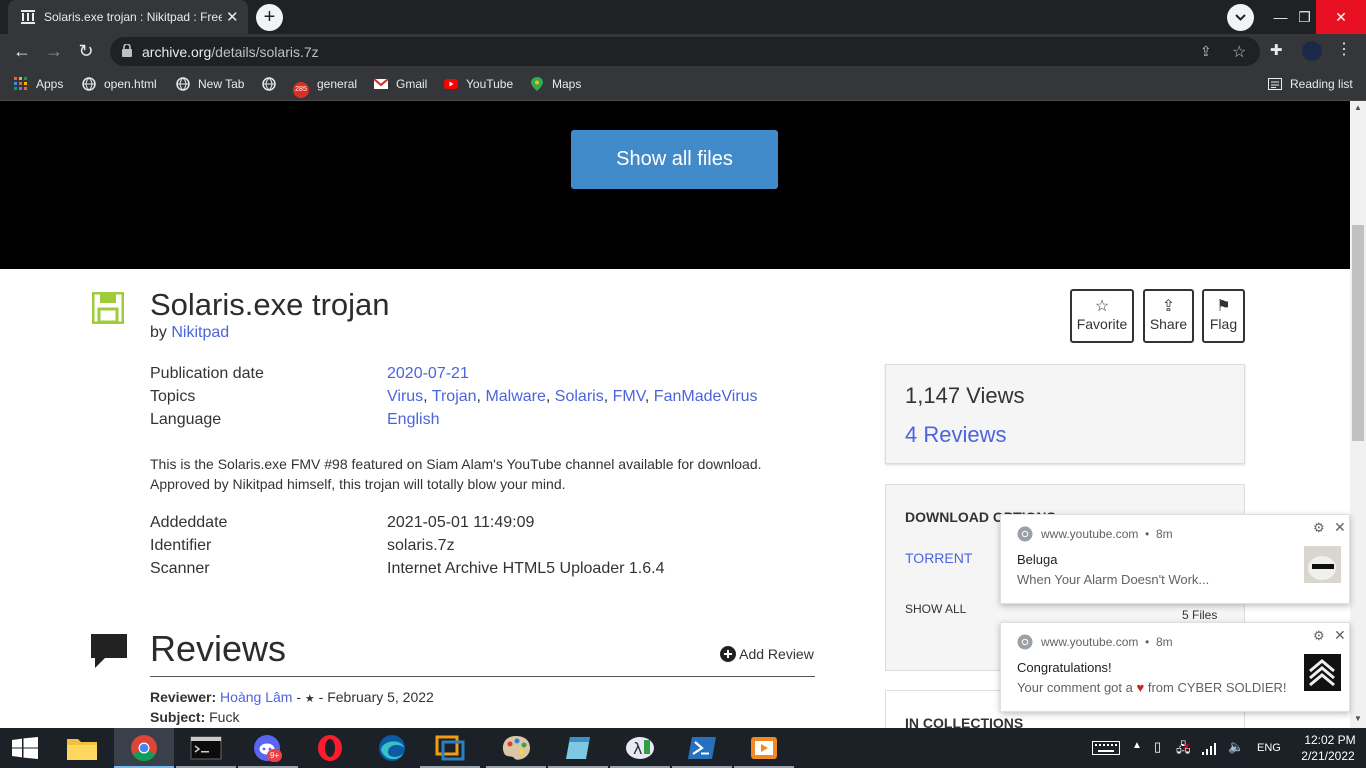 The height and width of the screenshot is (768, 1366). What do you see at coordinates (640, 748) in the screenshot?
I see `taskbar-app-lambda: λ` at bounding box center [640, 748].